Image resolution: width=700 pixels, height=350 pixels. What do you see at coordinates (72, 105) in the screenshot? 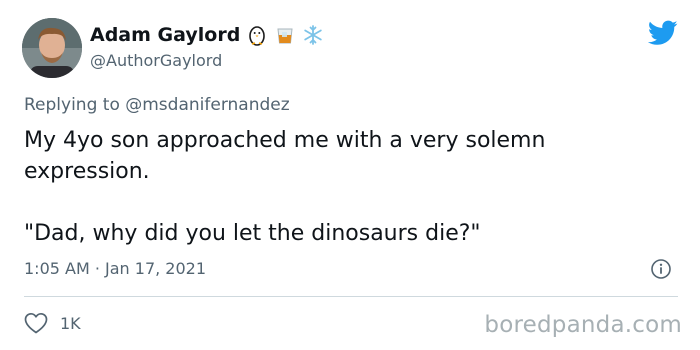
I see `replying-to-prefix: Replying to` at bounding box center [72, 105].